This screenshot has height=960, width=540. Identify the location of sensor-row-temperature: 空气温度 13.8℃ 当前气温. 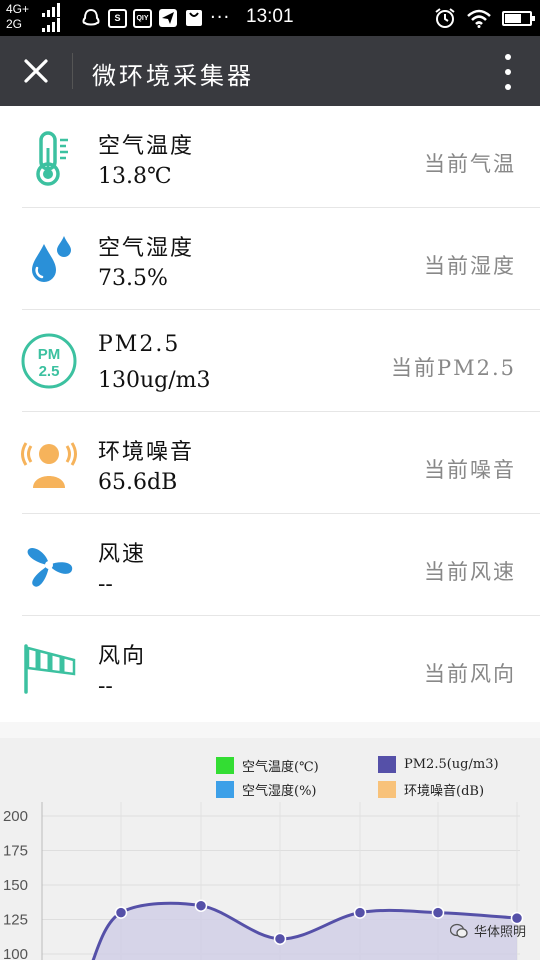
(270, 157).